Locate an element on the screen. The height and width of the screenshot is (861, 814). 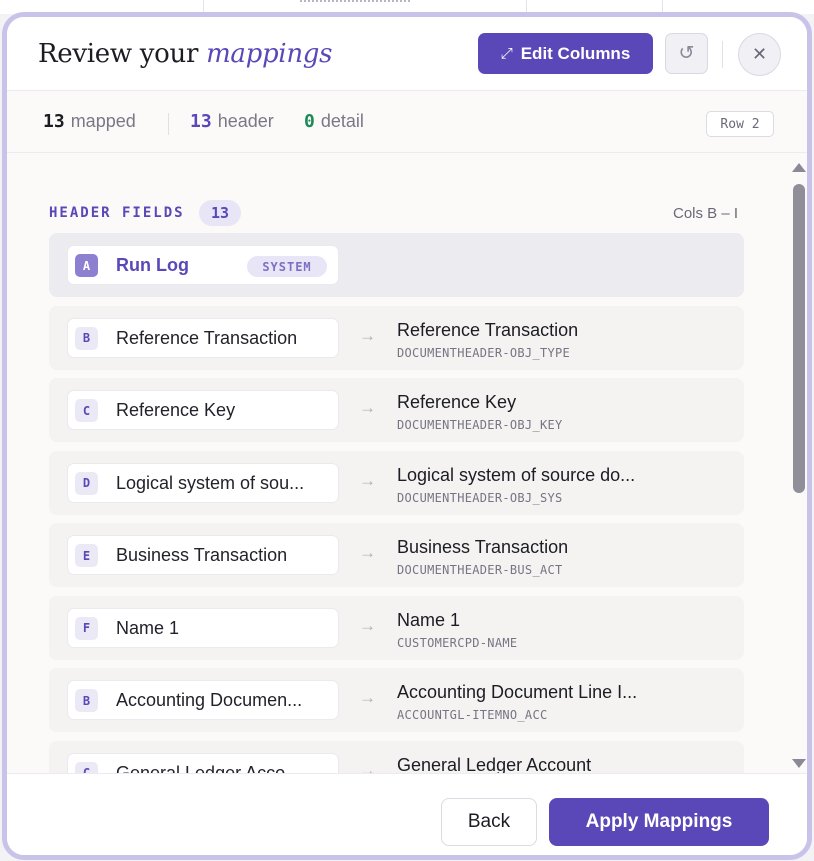
edit-columns-button: ⤢ Edit Columns is located at coordinates (565, 53).